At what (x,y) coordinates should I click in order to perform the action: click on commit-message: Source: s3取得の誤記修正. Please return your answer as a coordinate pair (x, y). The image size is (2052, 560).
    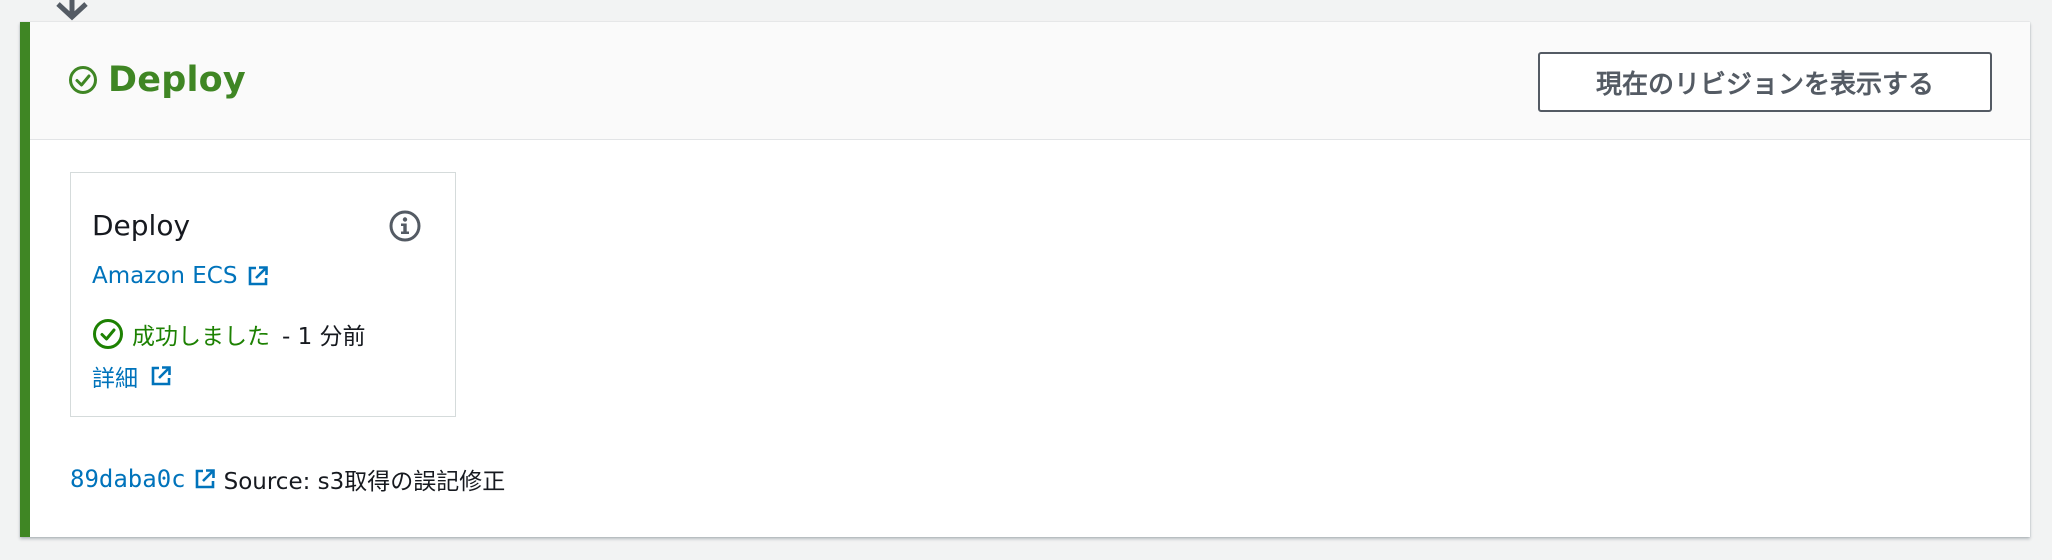
    Looking at the image, I should click on (364, 482).